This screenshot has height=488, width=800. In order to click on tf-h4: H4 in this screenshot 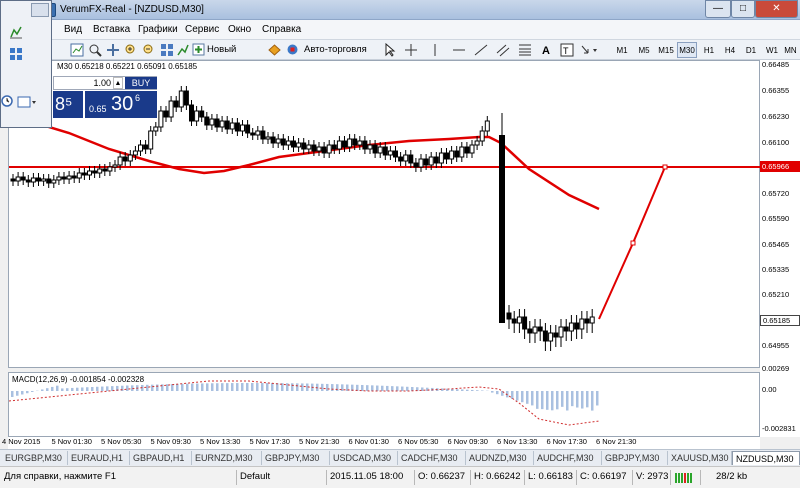, I will do `click(730, 50)`.